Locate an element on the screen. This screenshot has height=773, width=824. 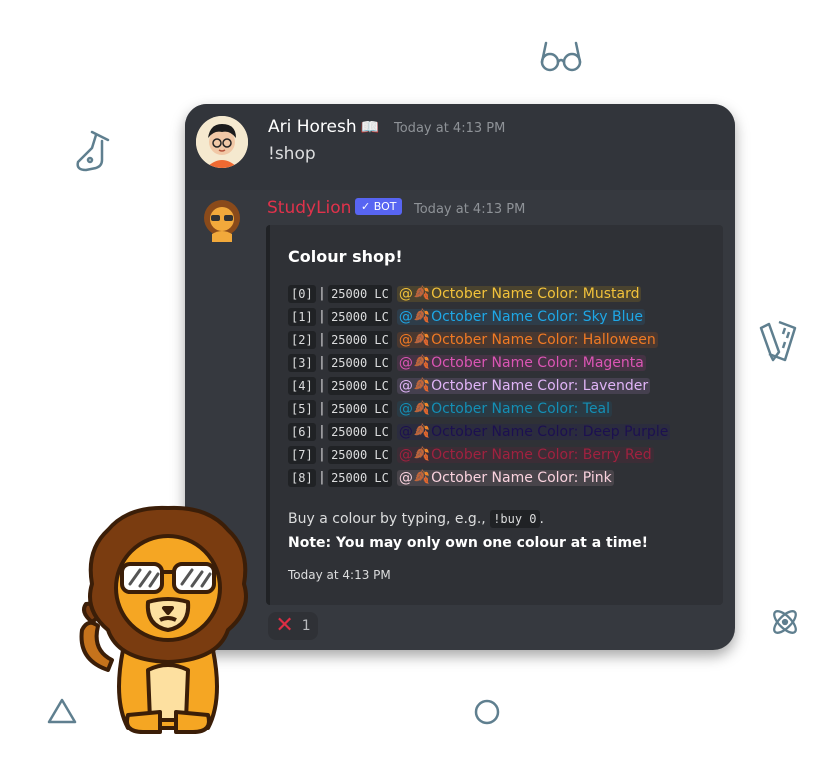
item-index: [6] is located at coordinates (302, 431).